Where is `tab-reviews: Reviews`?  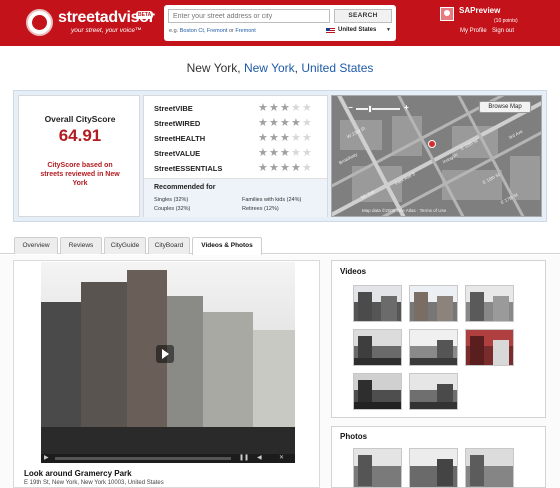
tab-reviews: Reviews is located at coordinates (81, 245).